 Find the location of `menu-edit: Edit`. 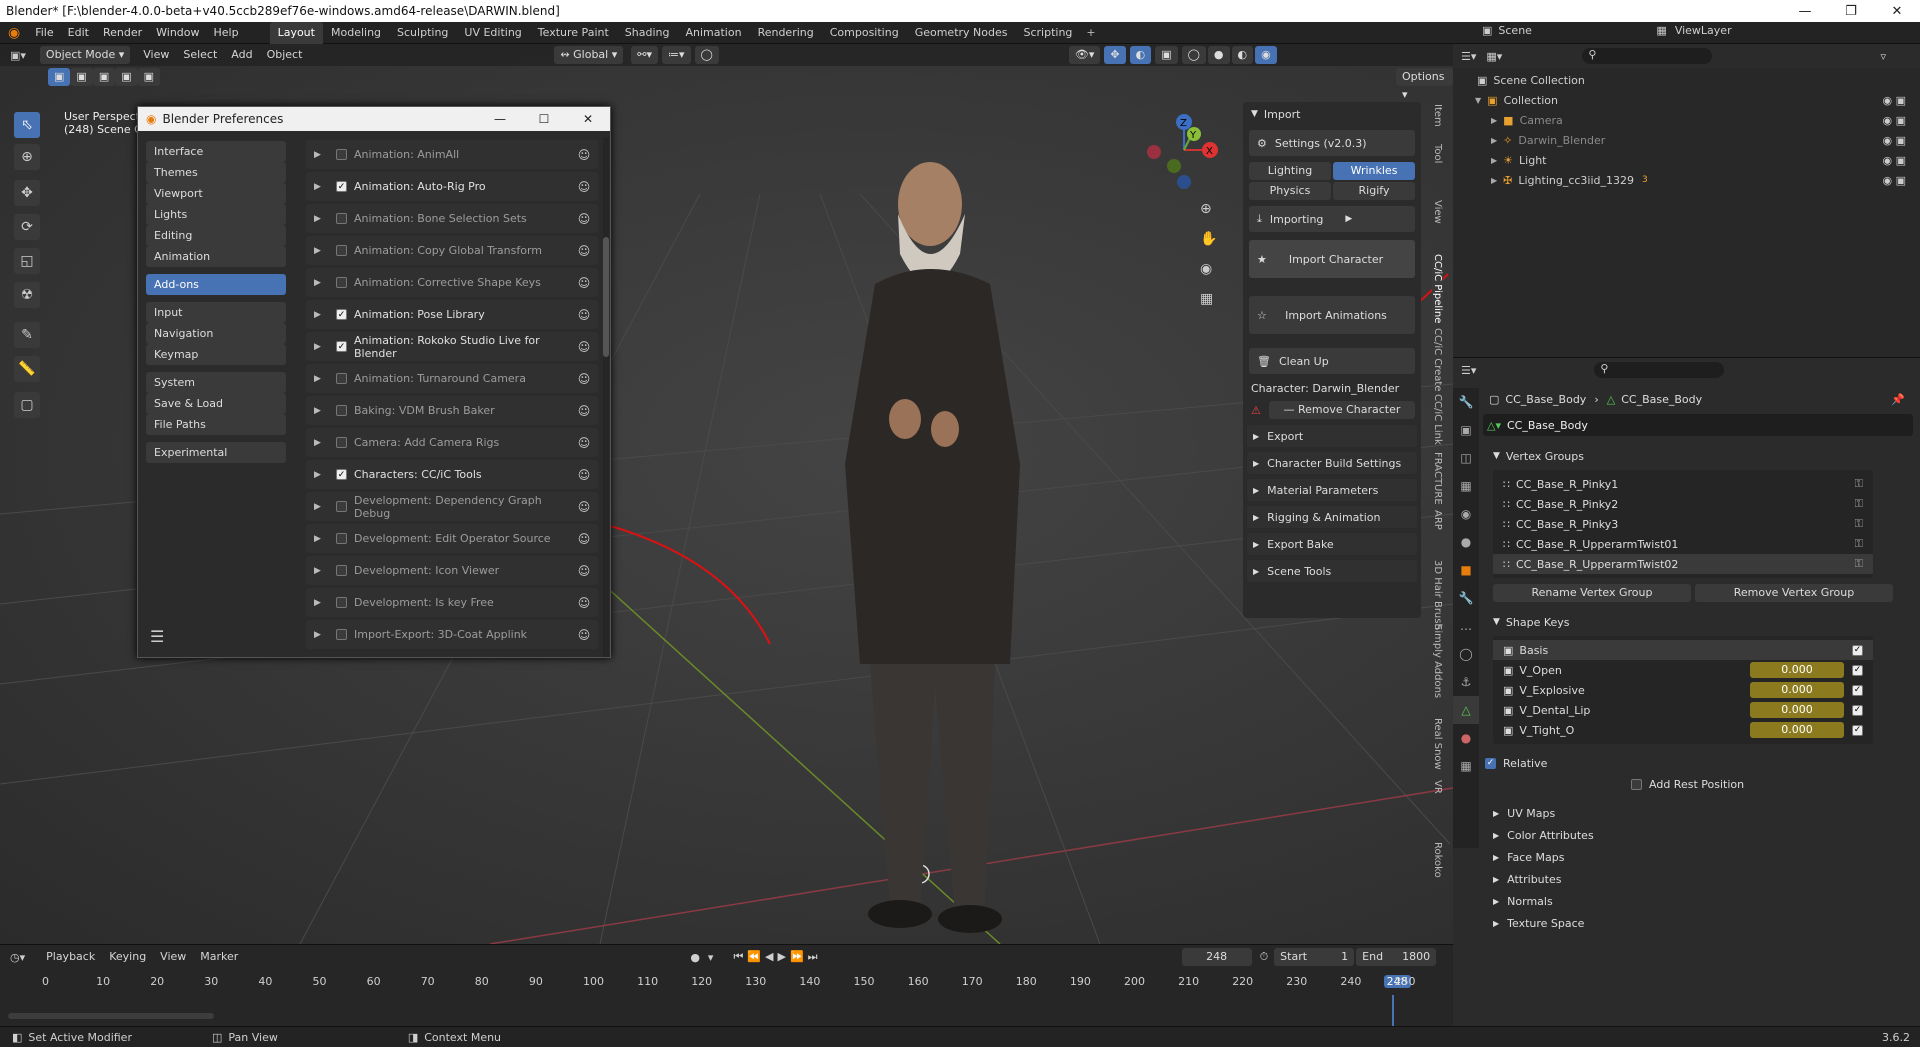

menu-edit: Edit is located at coordinates (78, 33).